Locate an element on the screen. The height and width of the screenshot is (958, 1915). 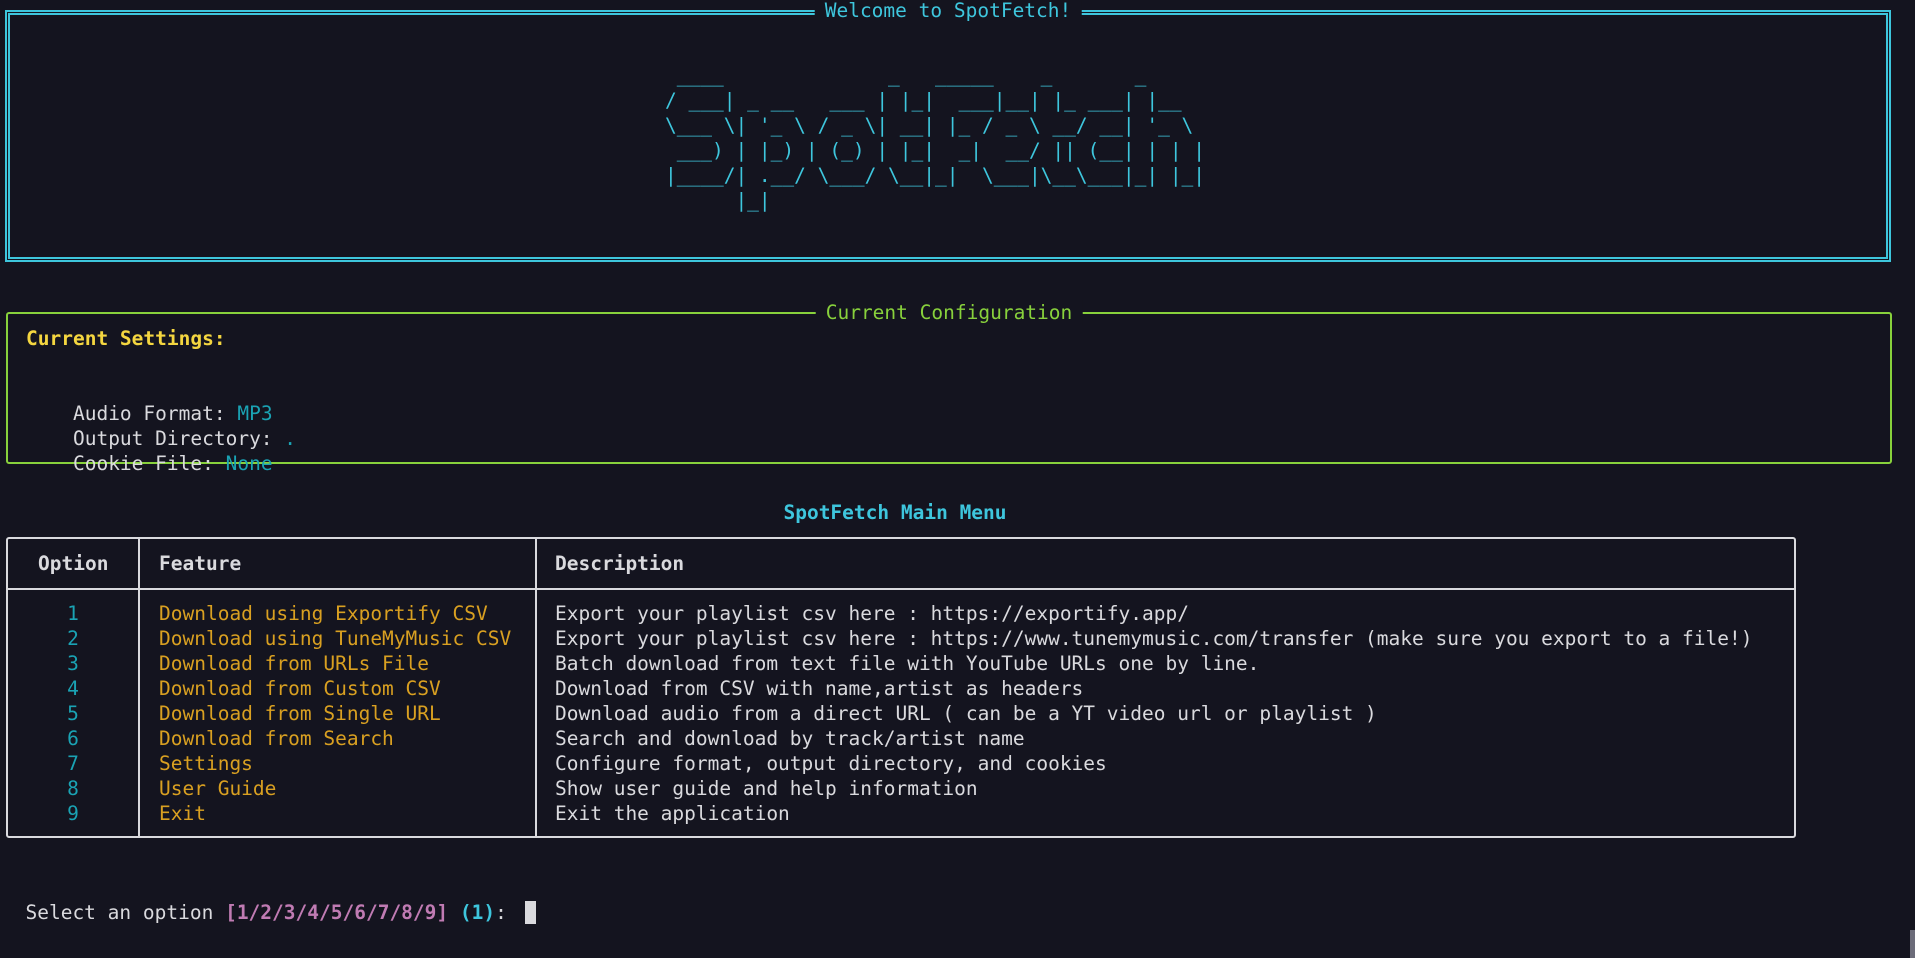
menu-description: Search and download by track/artist name is located at coordinates (790, 738).